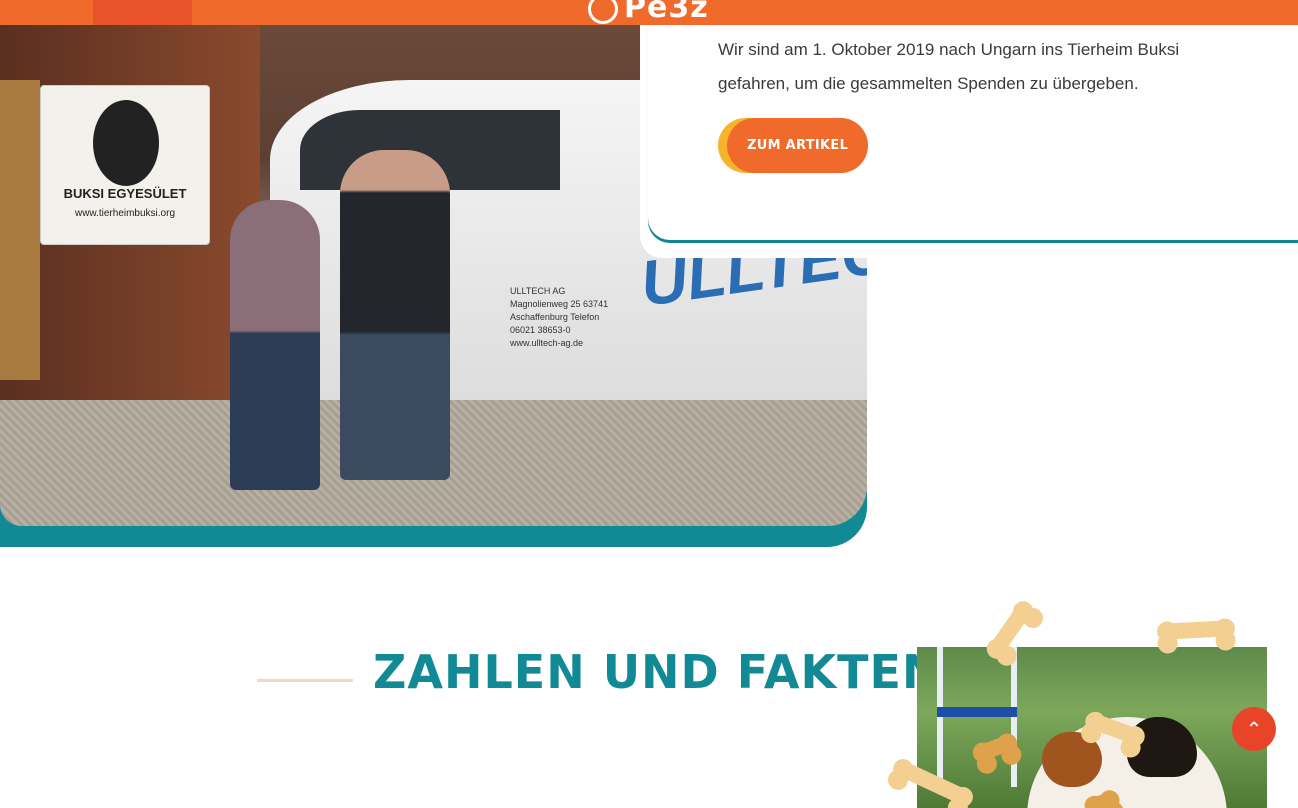  Describe the element at coordinates (142, 12) in the screenshot. I see `nav-active-tab` at that location.